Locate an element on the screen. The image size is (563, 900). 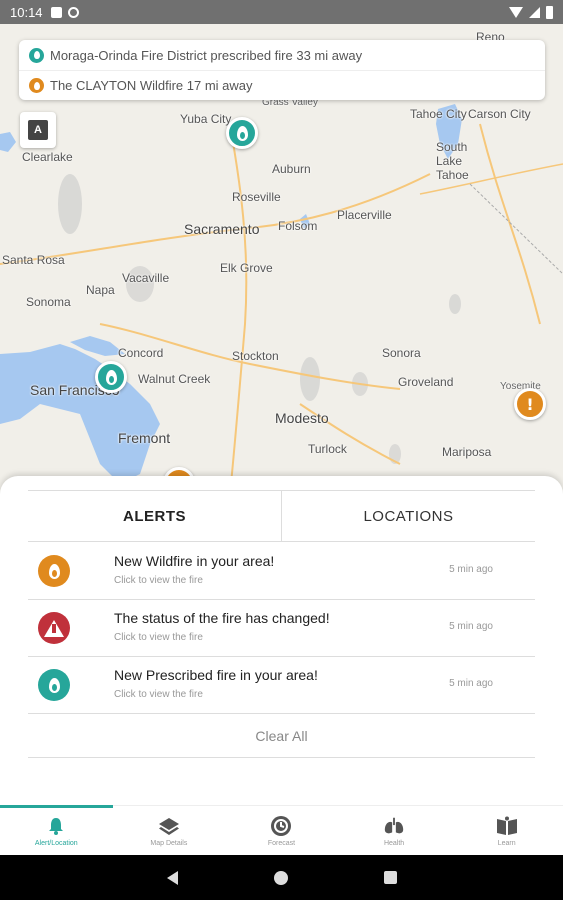
sync-icon is located at coordinates (73, 12).